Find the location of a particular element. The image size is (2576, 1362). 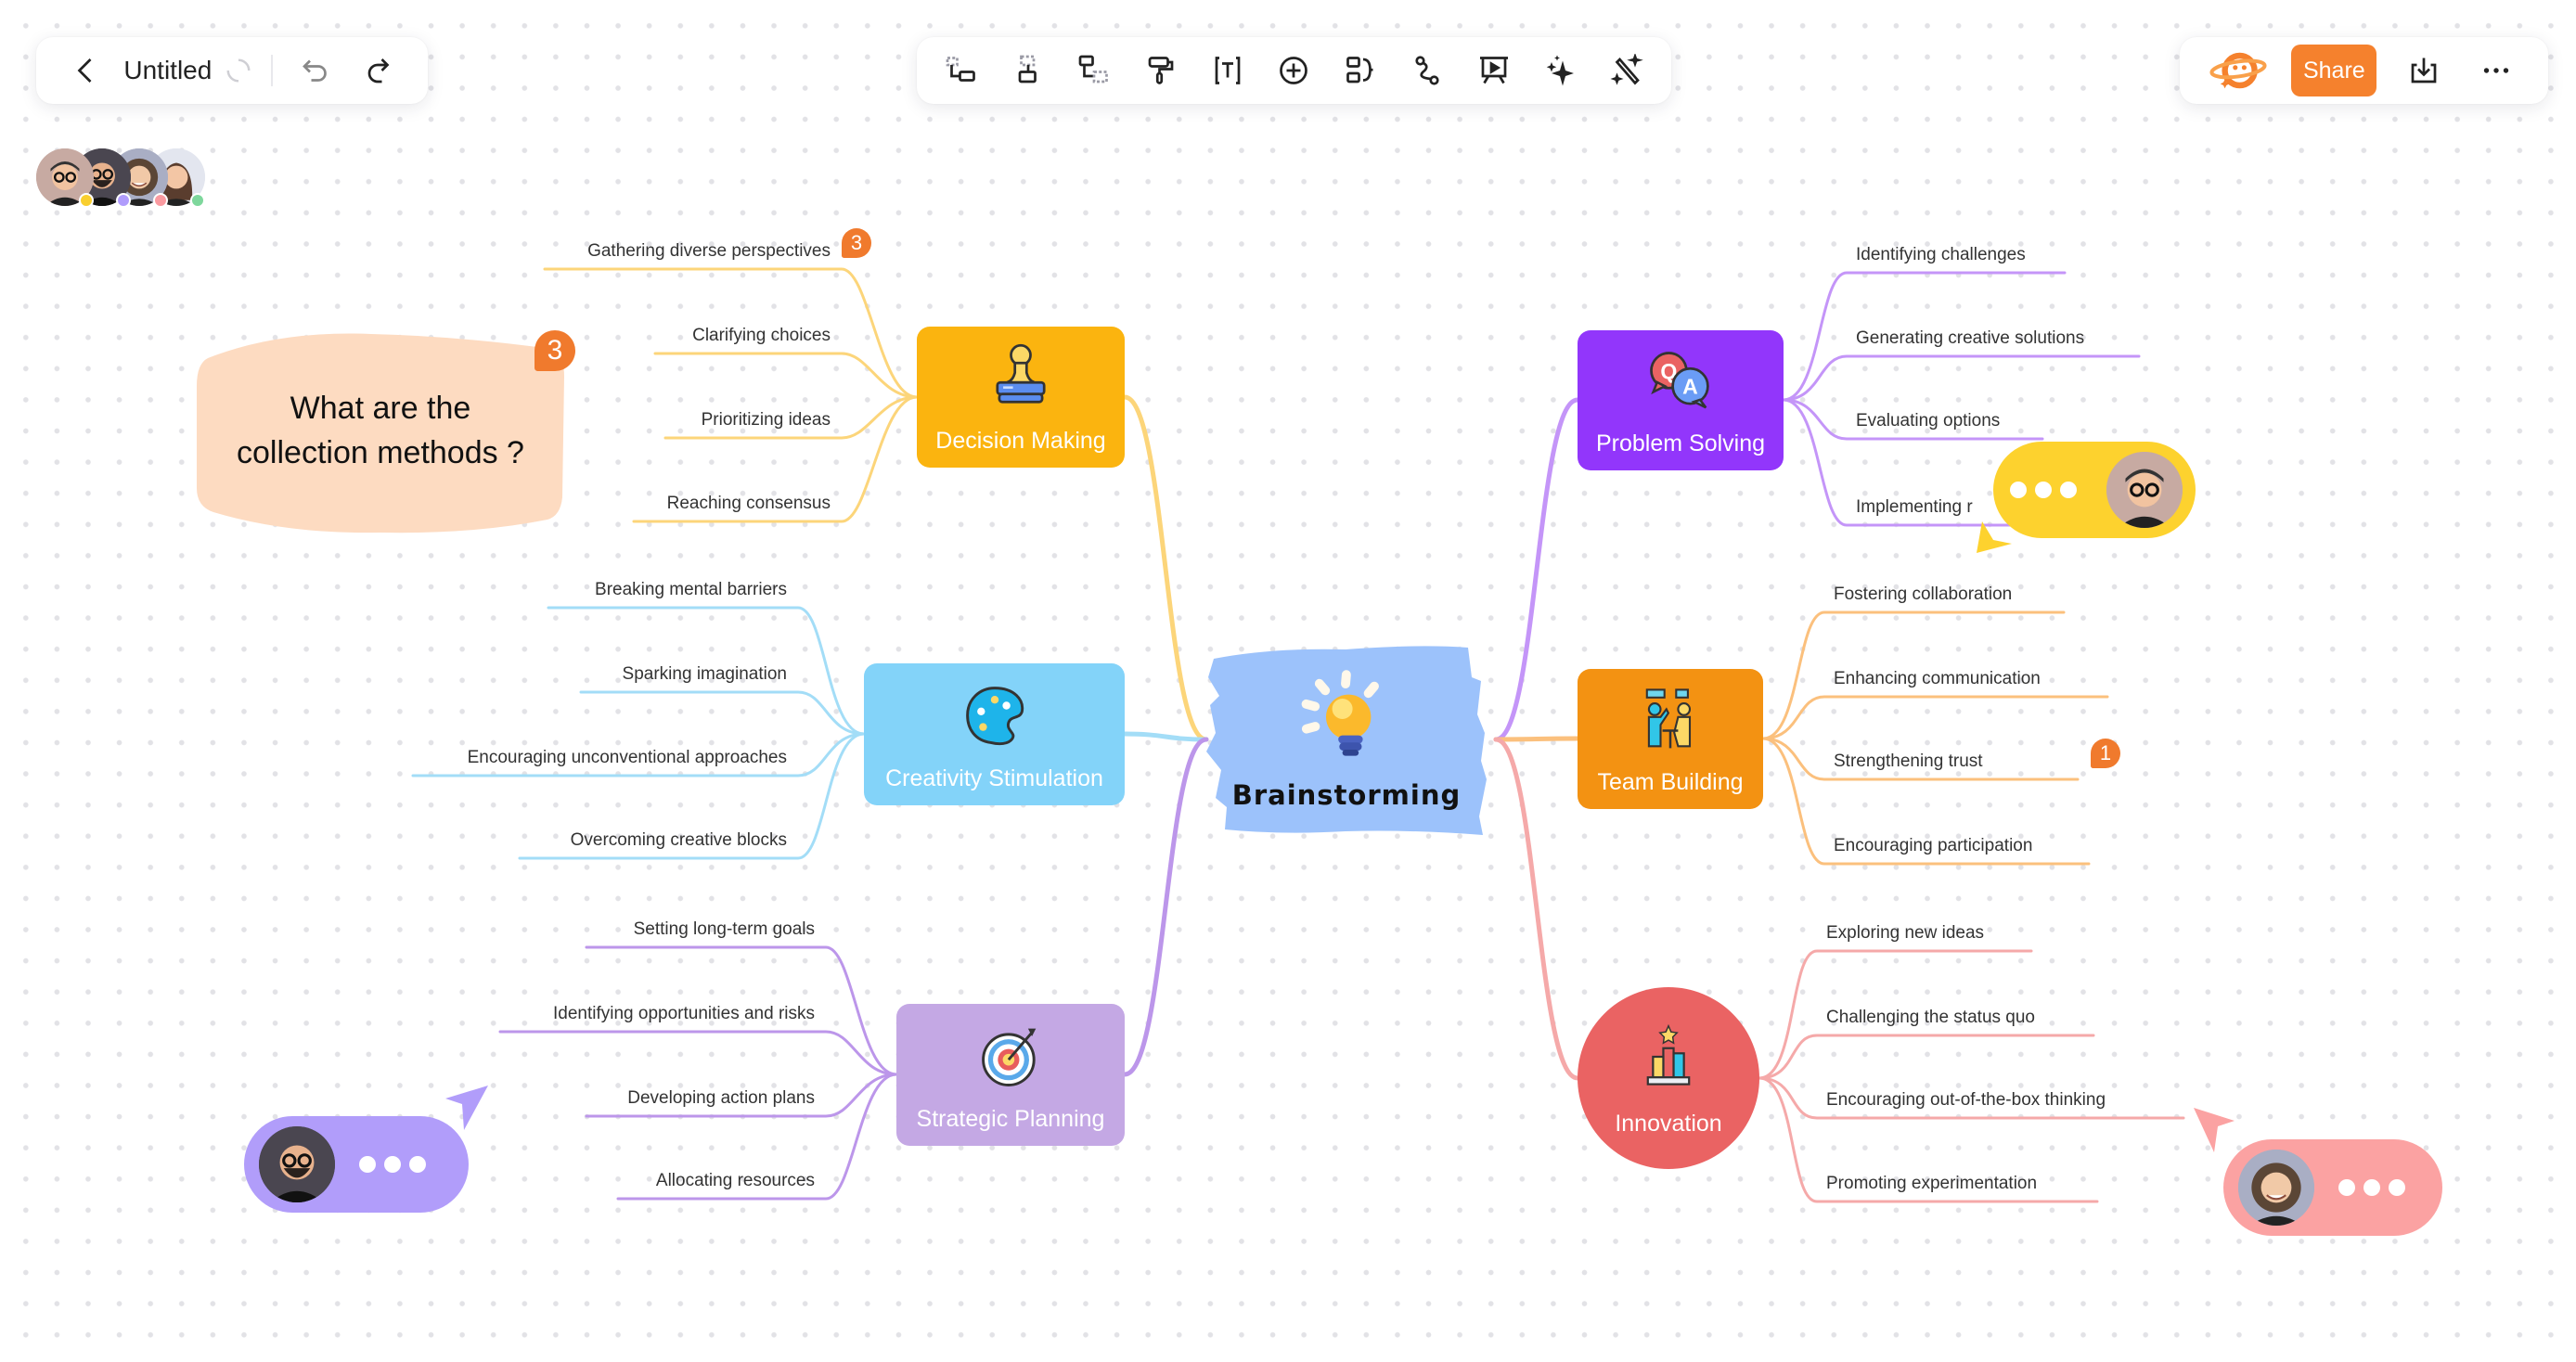

chevron-left-icon is located at coordinates (85, 70).